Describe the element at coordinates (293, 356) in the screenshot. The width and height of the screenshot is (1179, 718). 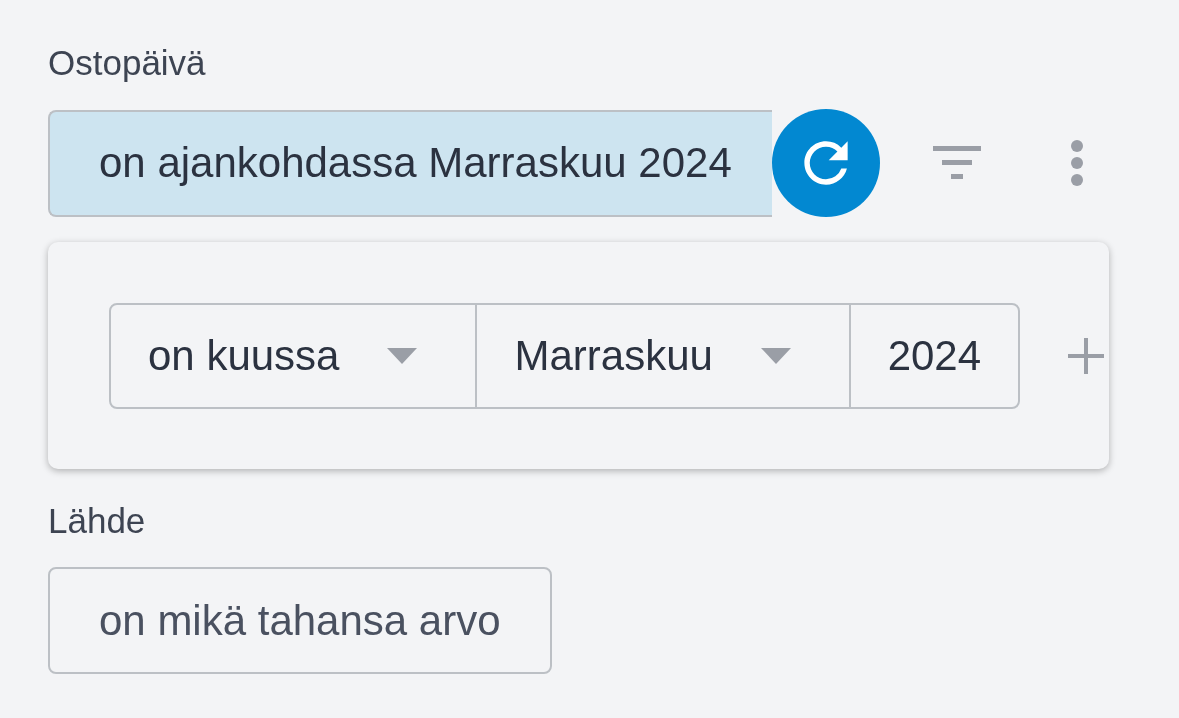
I see `dropdown-select: on kuussa` at that location.